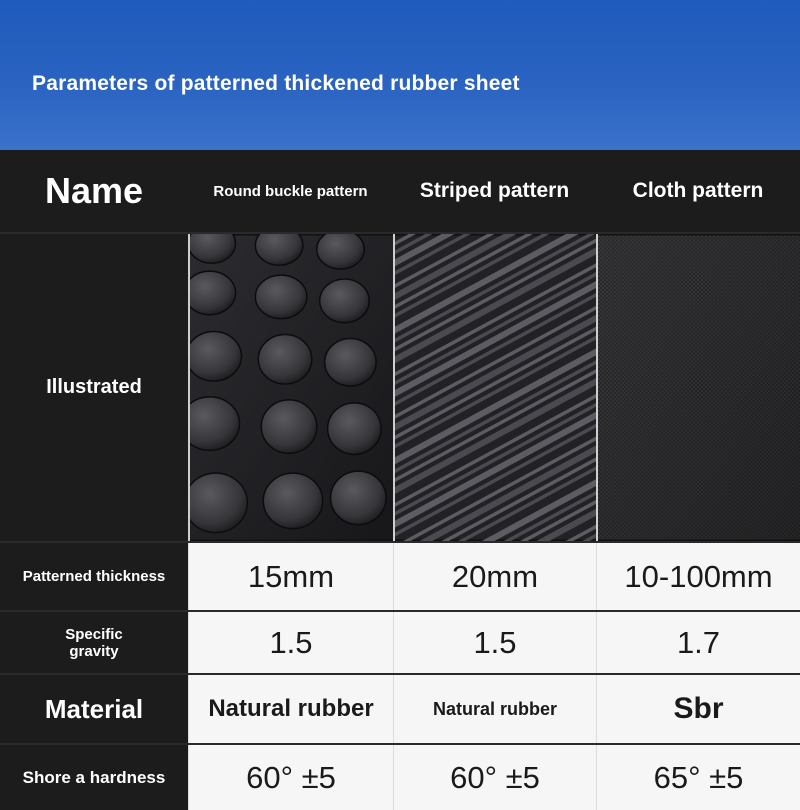  What do you see at coordinates (494, 642) in the screenshot?
I see `gravity-value-striped: 1.5` at bounding box center [494, 642].